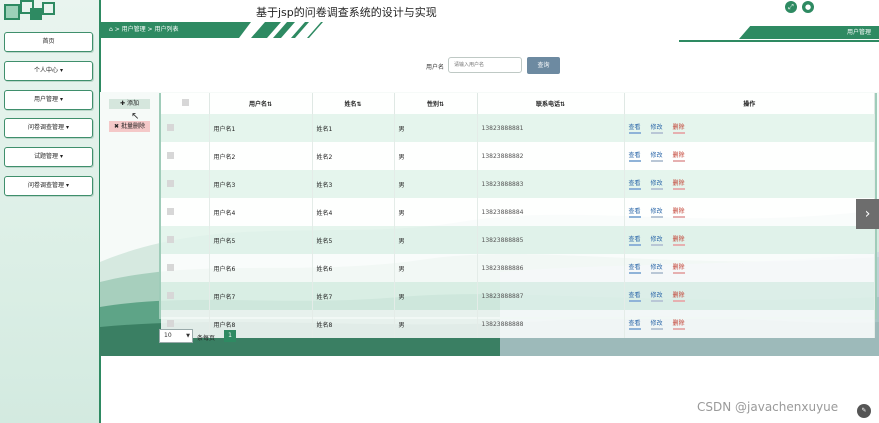 The height and width of the screenshot is (423, 879). Describe the element at coordinates (353, 212) in the screenshot. I see `cell-name: 姓名4` at that location.